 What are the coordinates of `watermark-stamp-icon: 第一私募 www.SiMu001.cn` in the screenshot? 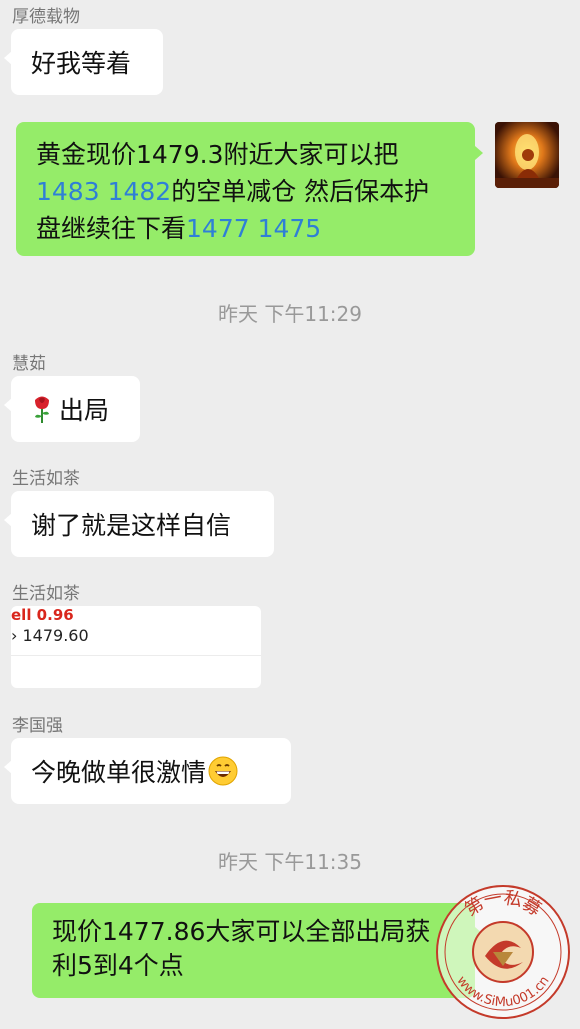 It's located at (503, 952).